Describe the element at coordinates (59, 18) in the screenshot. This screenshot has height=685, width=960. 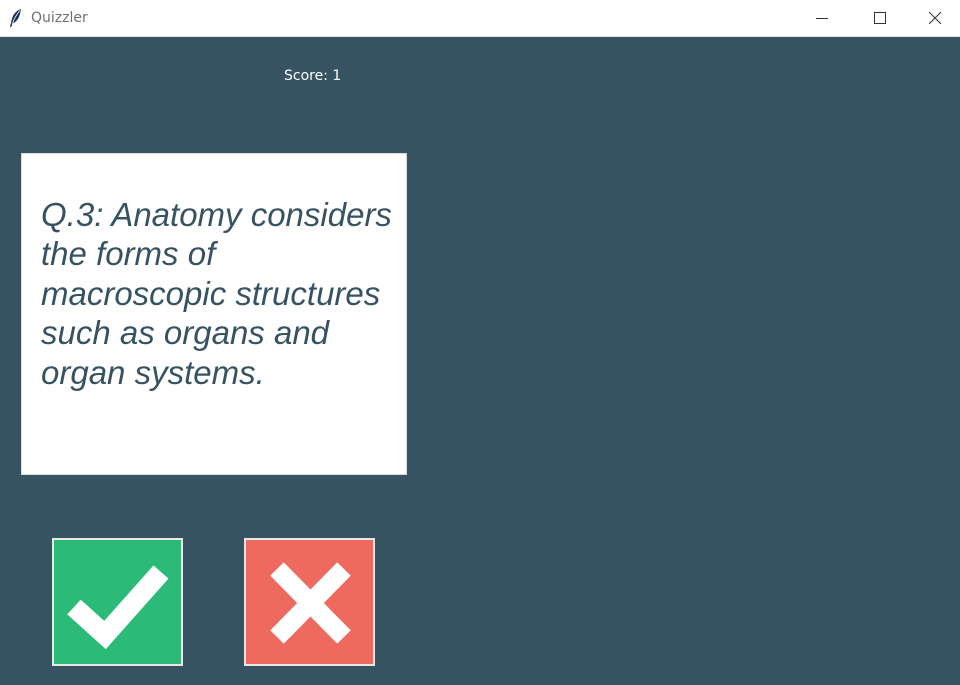
I see `window-title: Quizzler` at that location.